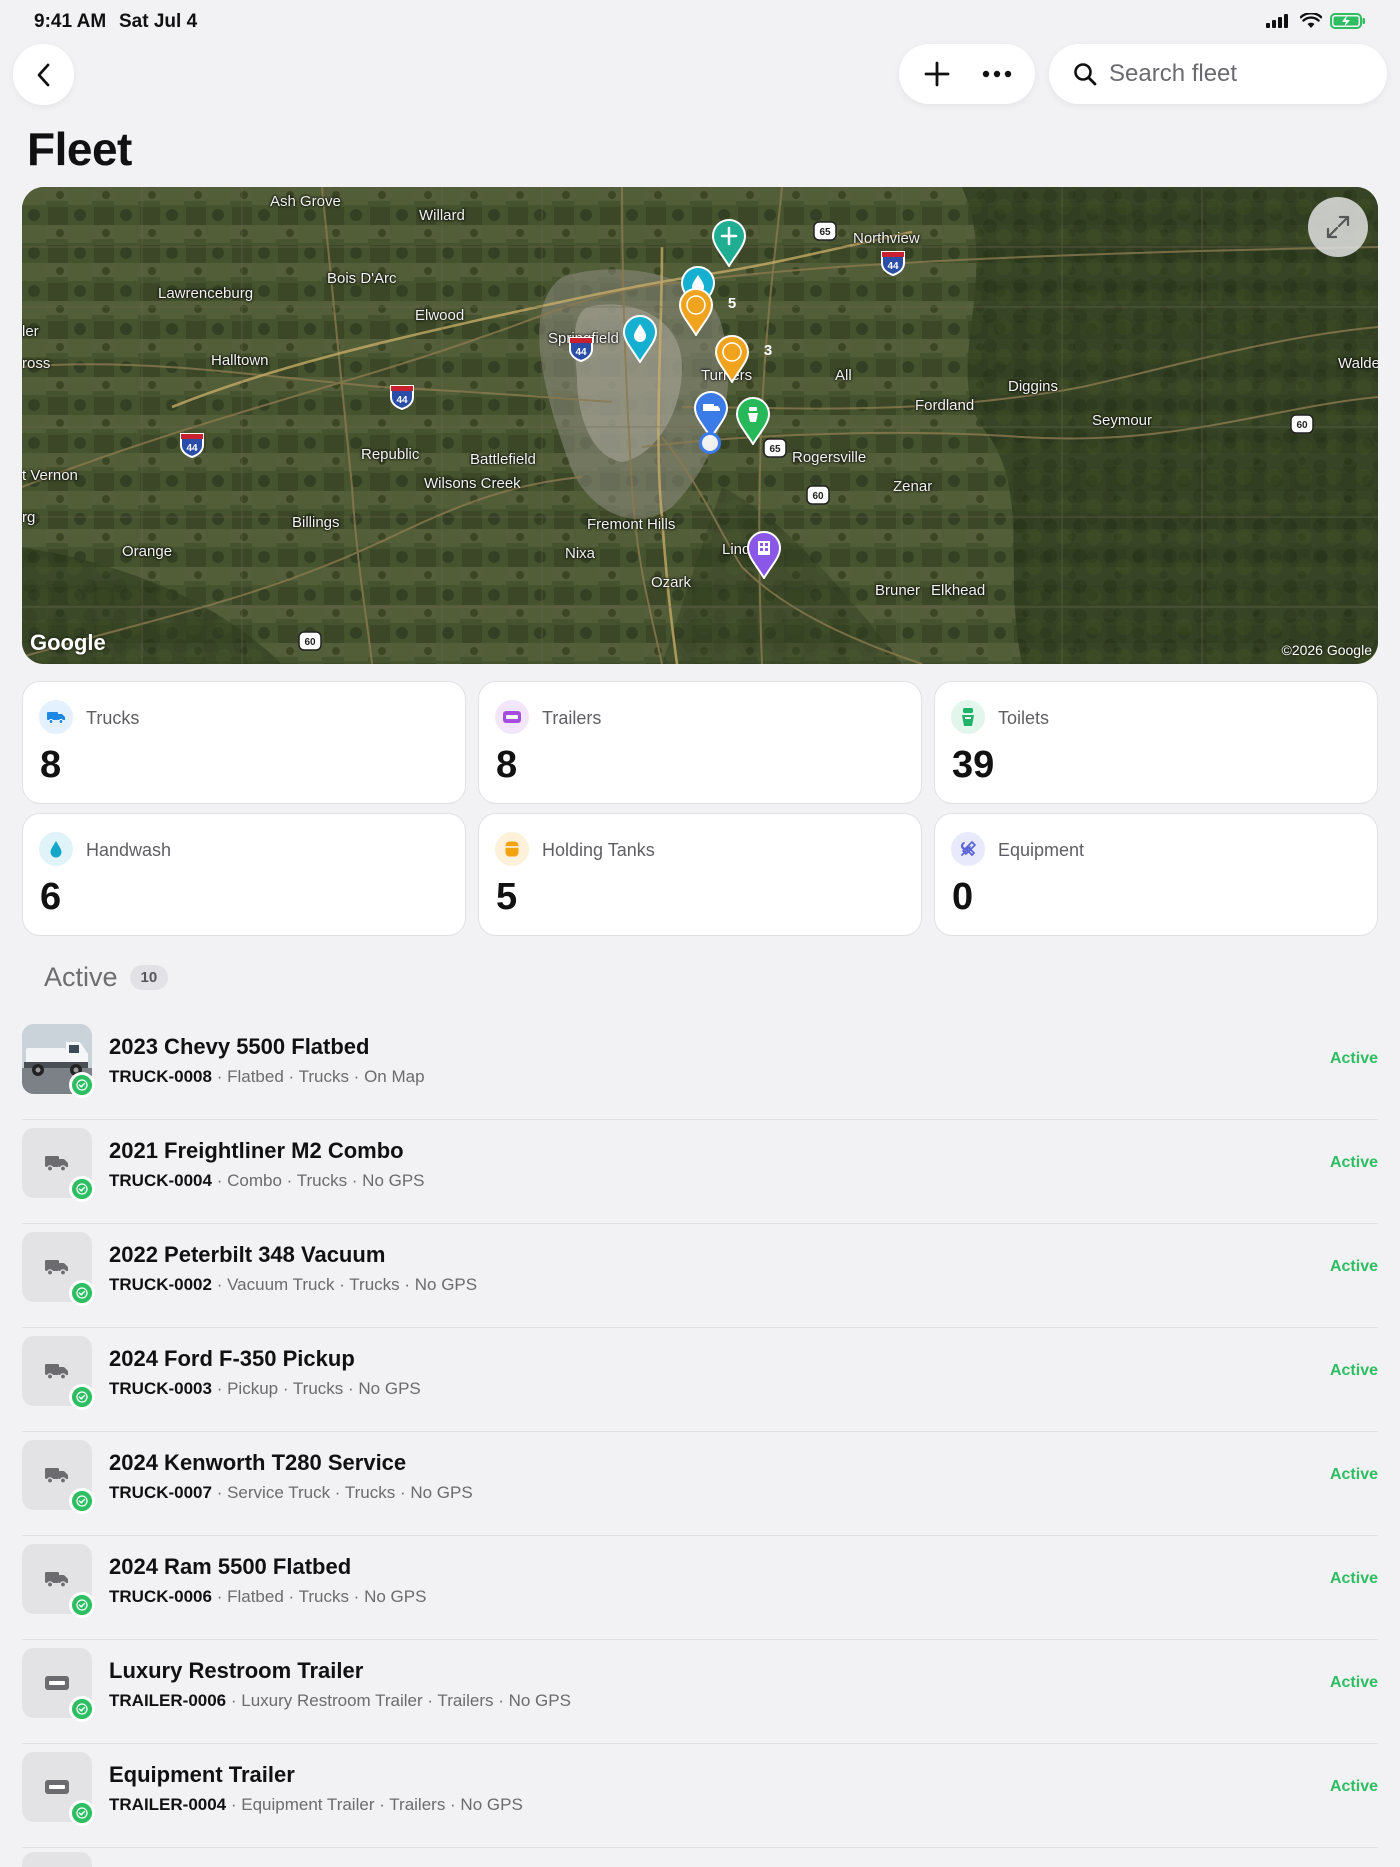 The image size is (1400, 1867). I want to click on fleet-item-name: 2021 Freightliner M2 Combo, so click(256, 1150).